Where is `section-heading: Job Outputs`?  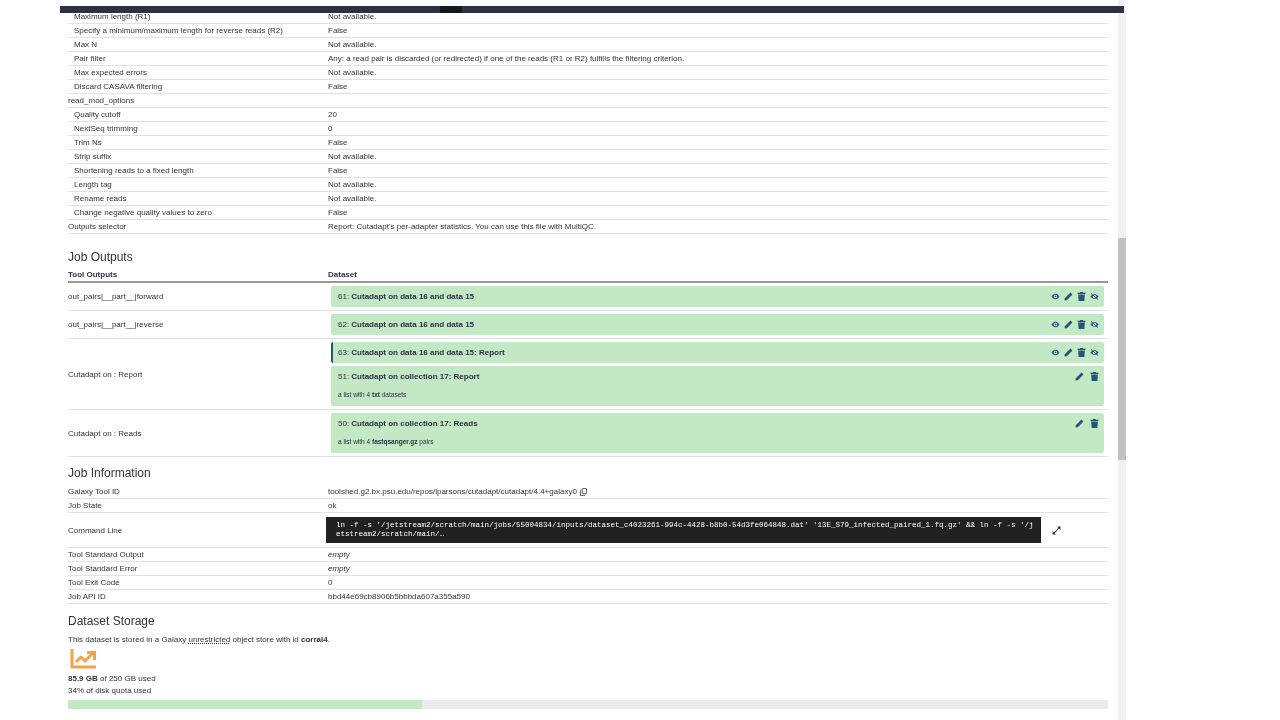
section-heading: Job Outputs is located at coordinates (101, 257).